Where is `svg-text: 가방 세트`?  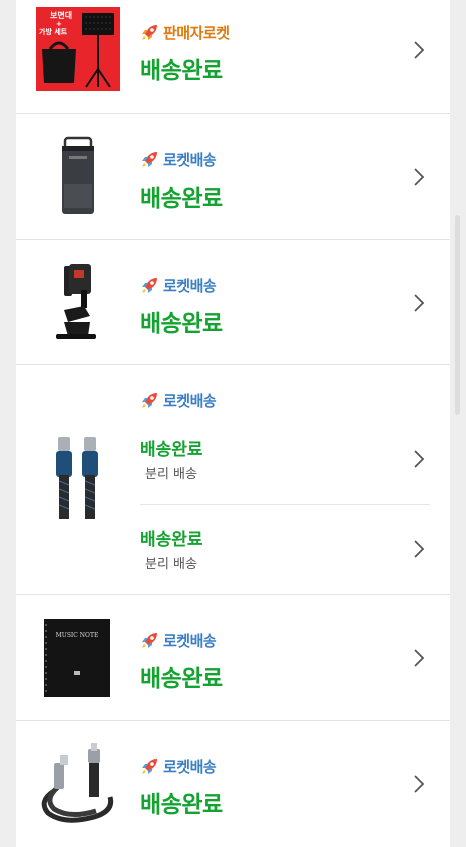 svg-text: 가방 세트 is located at coordinates (53, 31).